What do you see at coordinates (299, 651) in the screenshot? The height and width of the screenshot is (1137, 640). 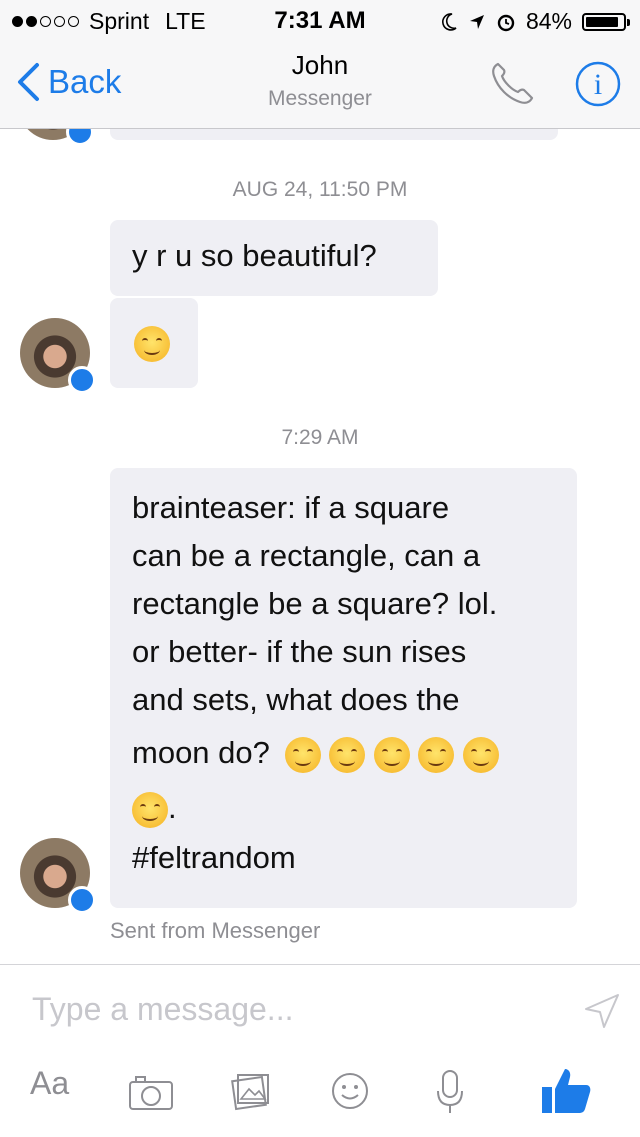 I see `message-text-line: or better- if the sun rises` at bounding box center [299, 651].